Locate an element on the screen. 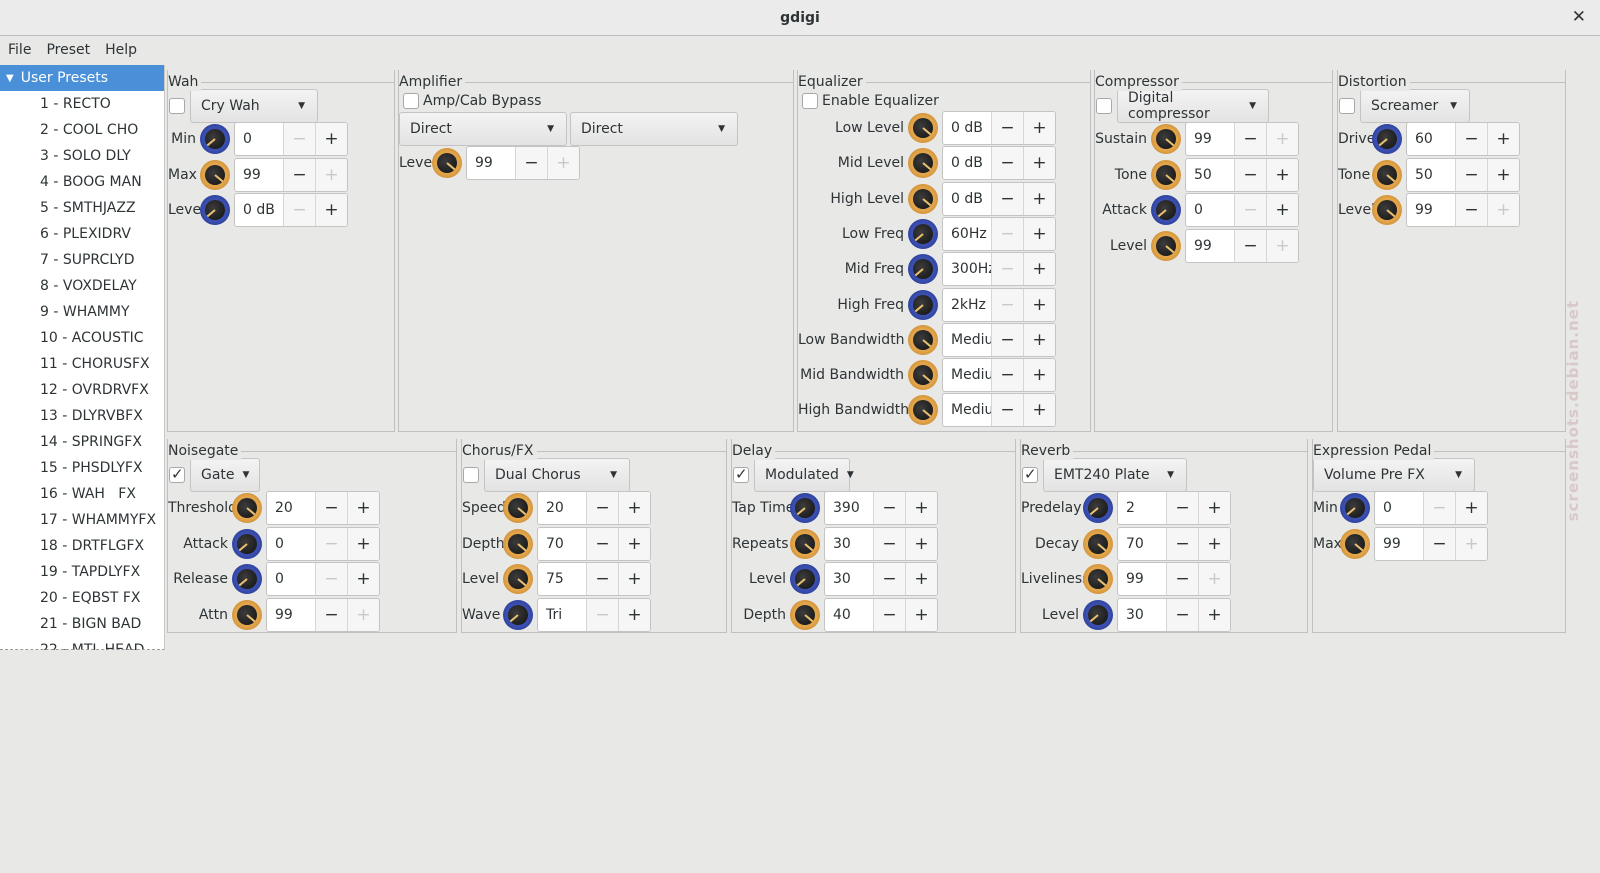 The image size is (1600, 873). expression-type-dropdown: Volume Pre FX ▼ is located at coordinates (1394, 475).